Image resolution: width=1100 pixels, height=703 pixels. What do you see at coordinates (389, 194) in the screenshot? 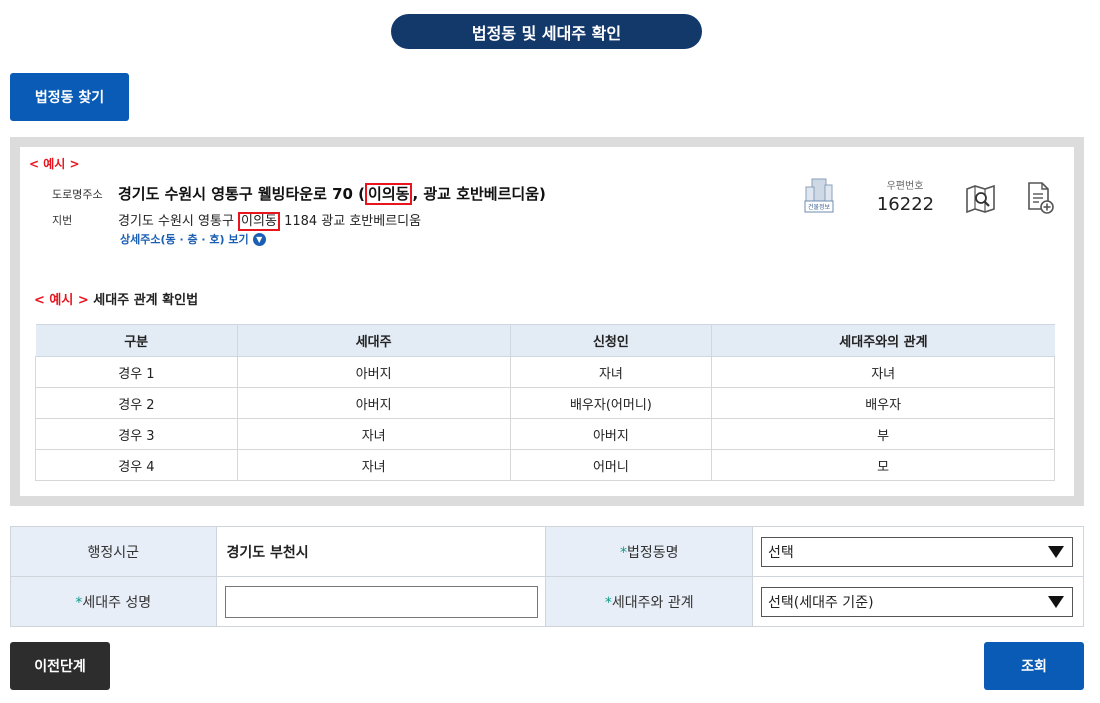
I see `road-address-highlight: 이의동` at bounding box center [389, 194].